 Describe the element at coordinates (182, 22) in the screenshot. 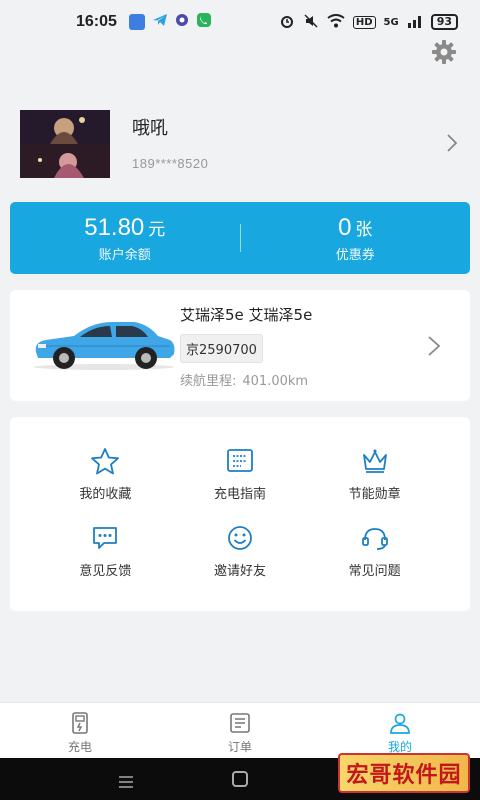

I see `app-notification-icon` at that location.